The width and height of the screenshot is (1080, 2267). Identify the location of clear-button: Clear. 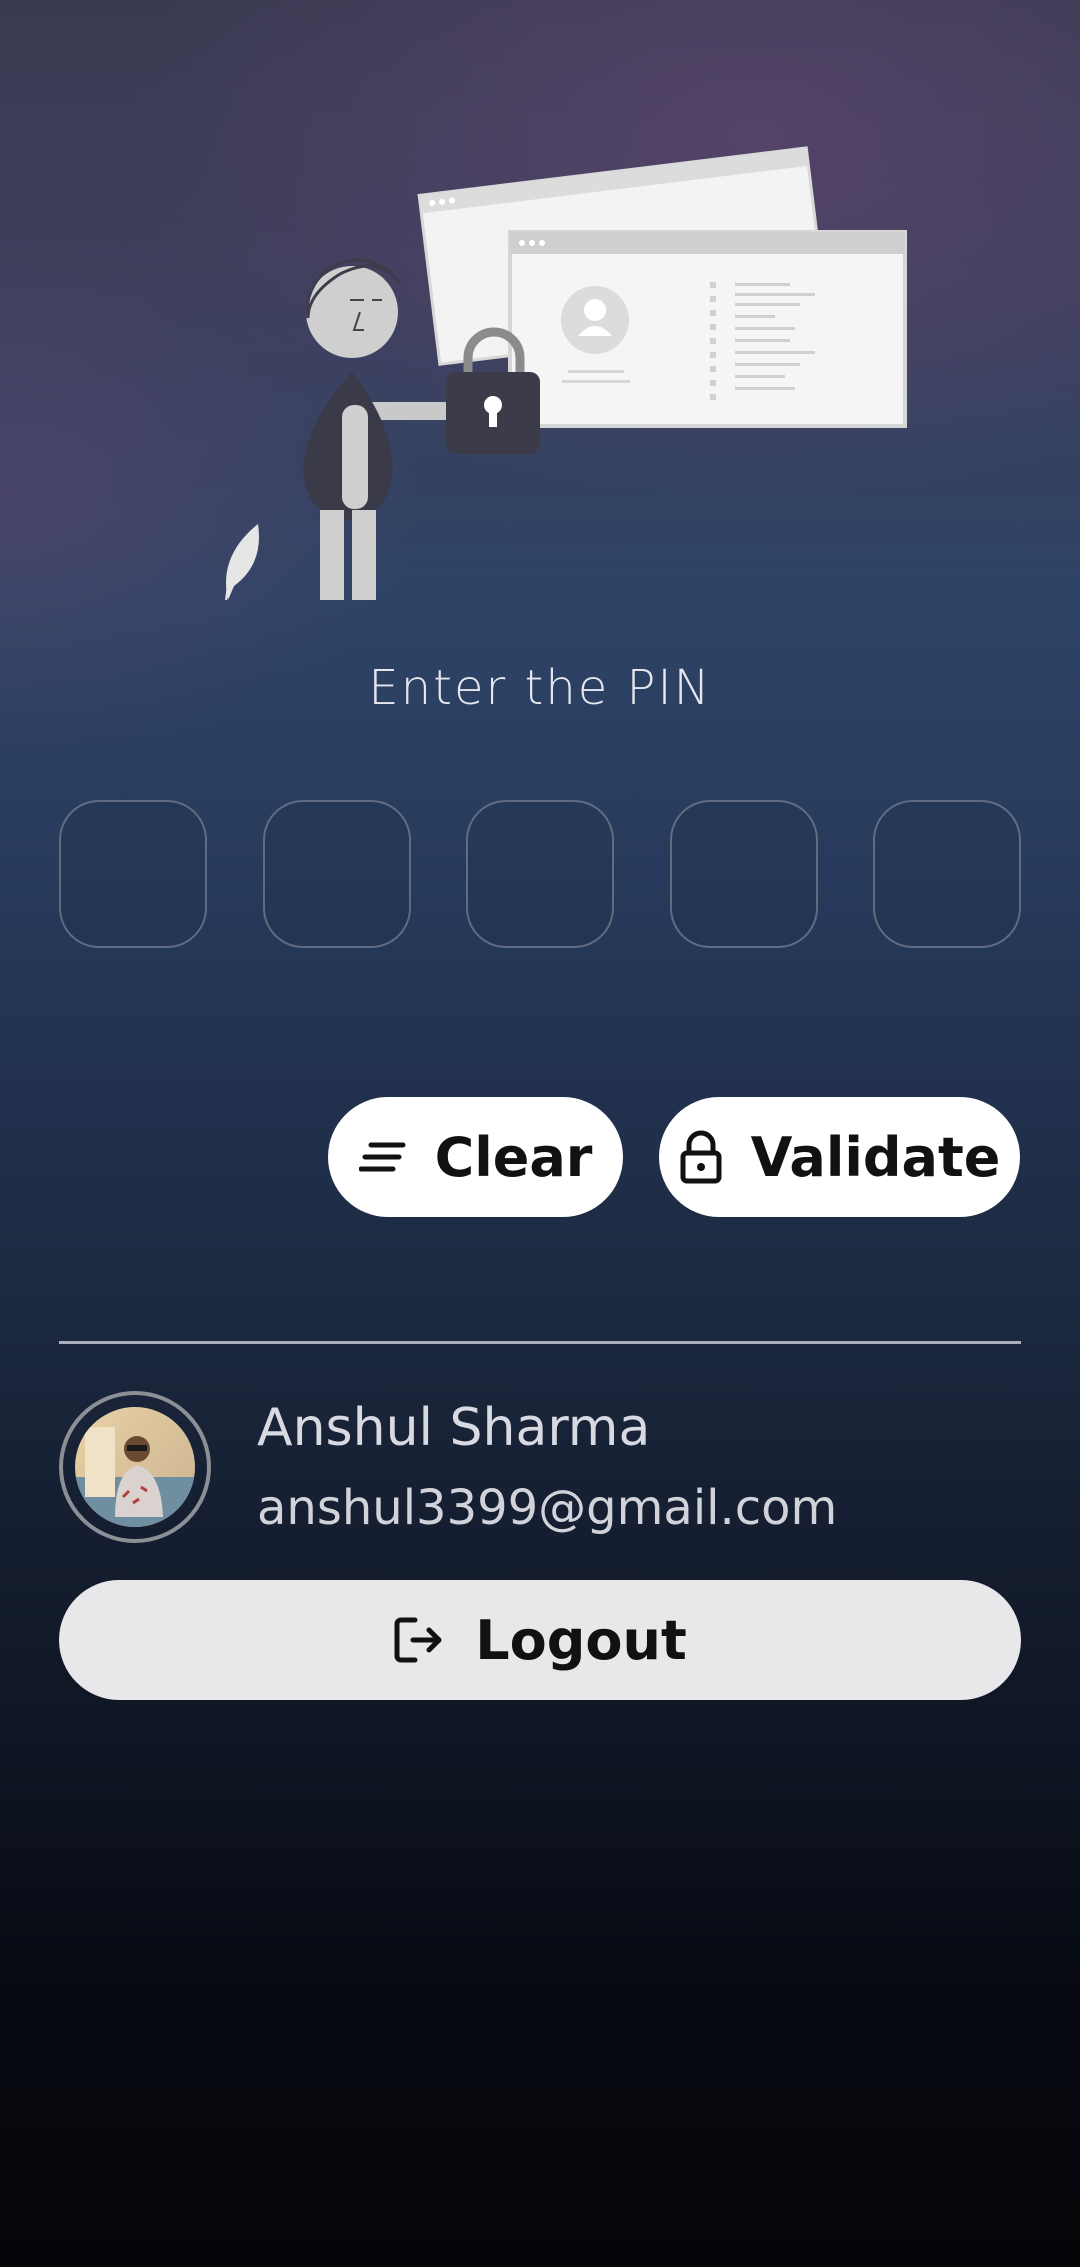
(475, 1157).